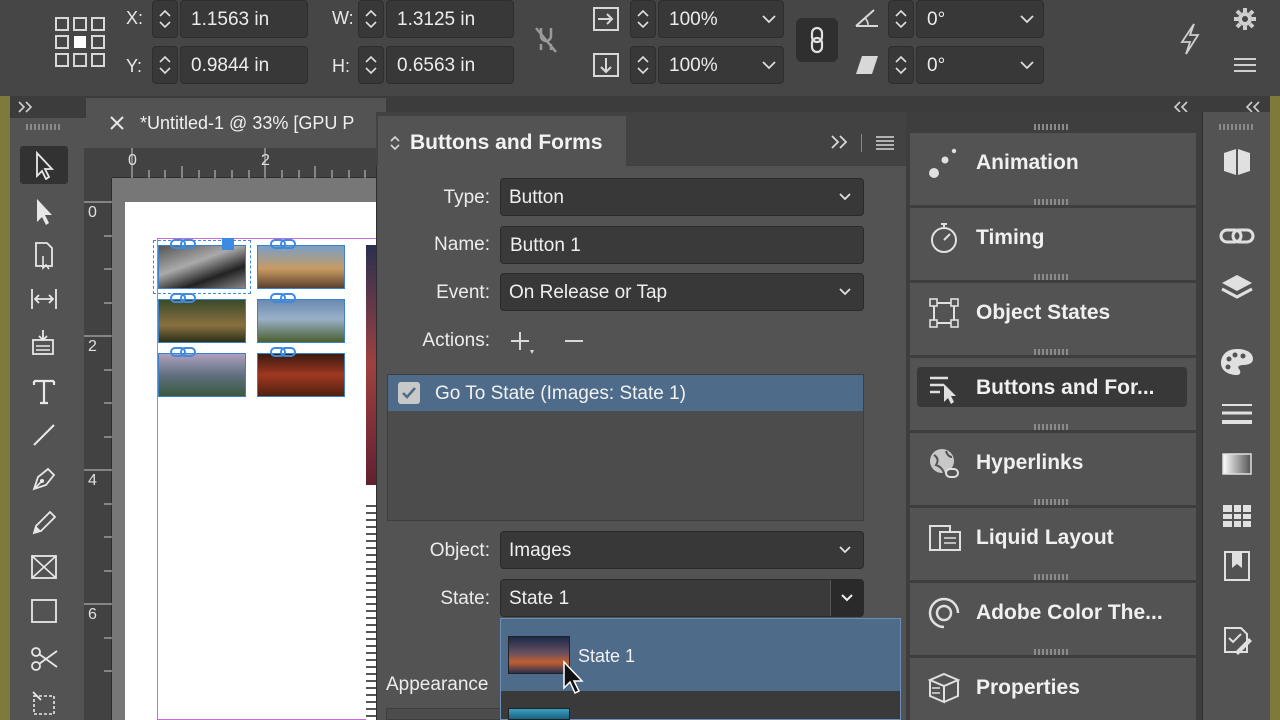 This screenshot has width=1280, height=720. I want to click on scale-x-icon, so click(606, 19).